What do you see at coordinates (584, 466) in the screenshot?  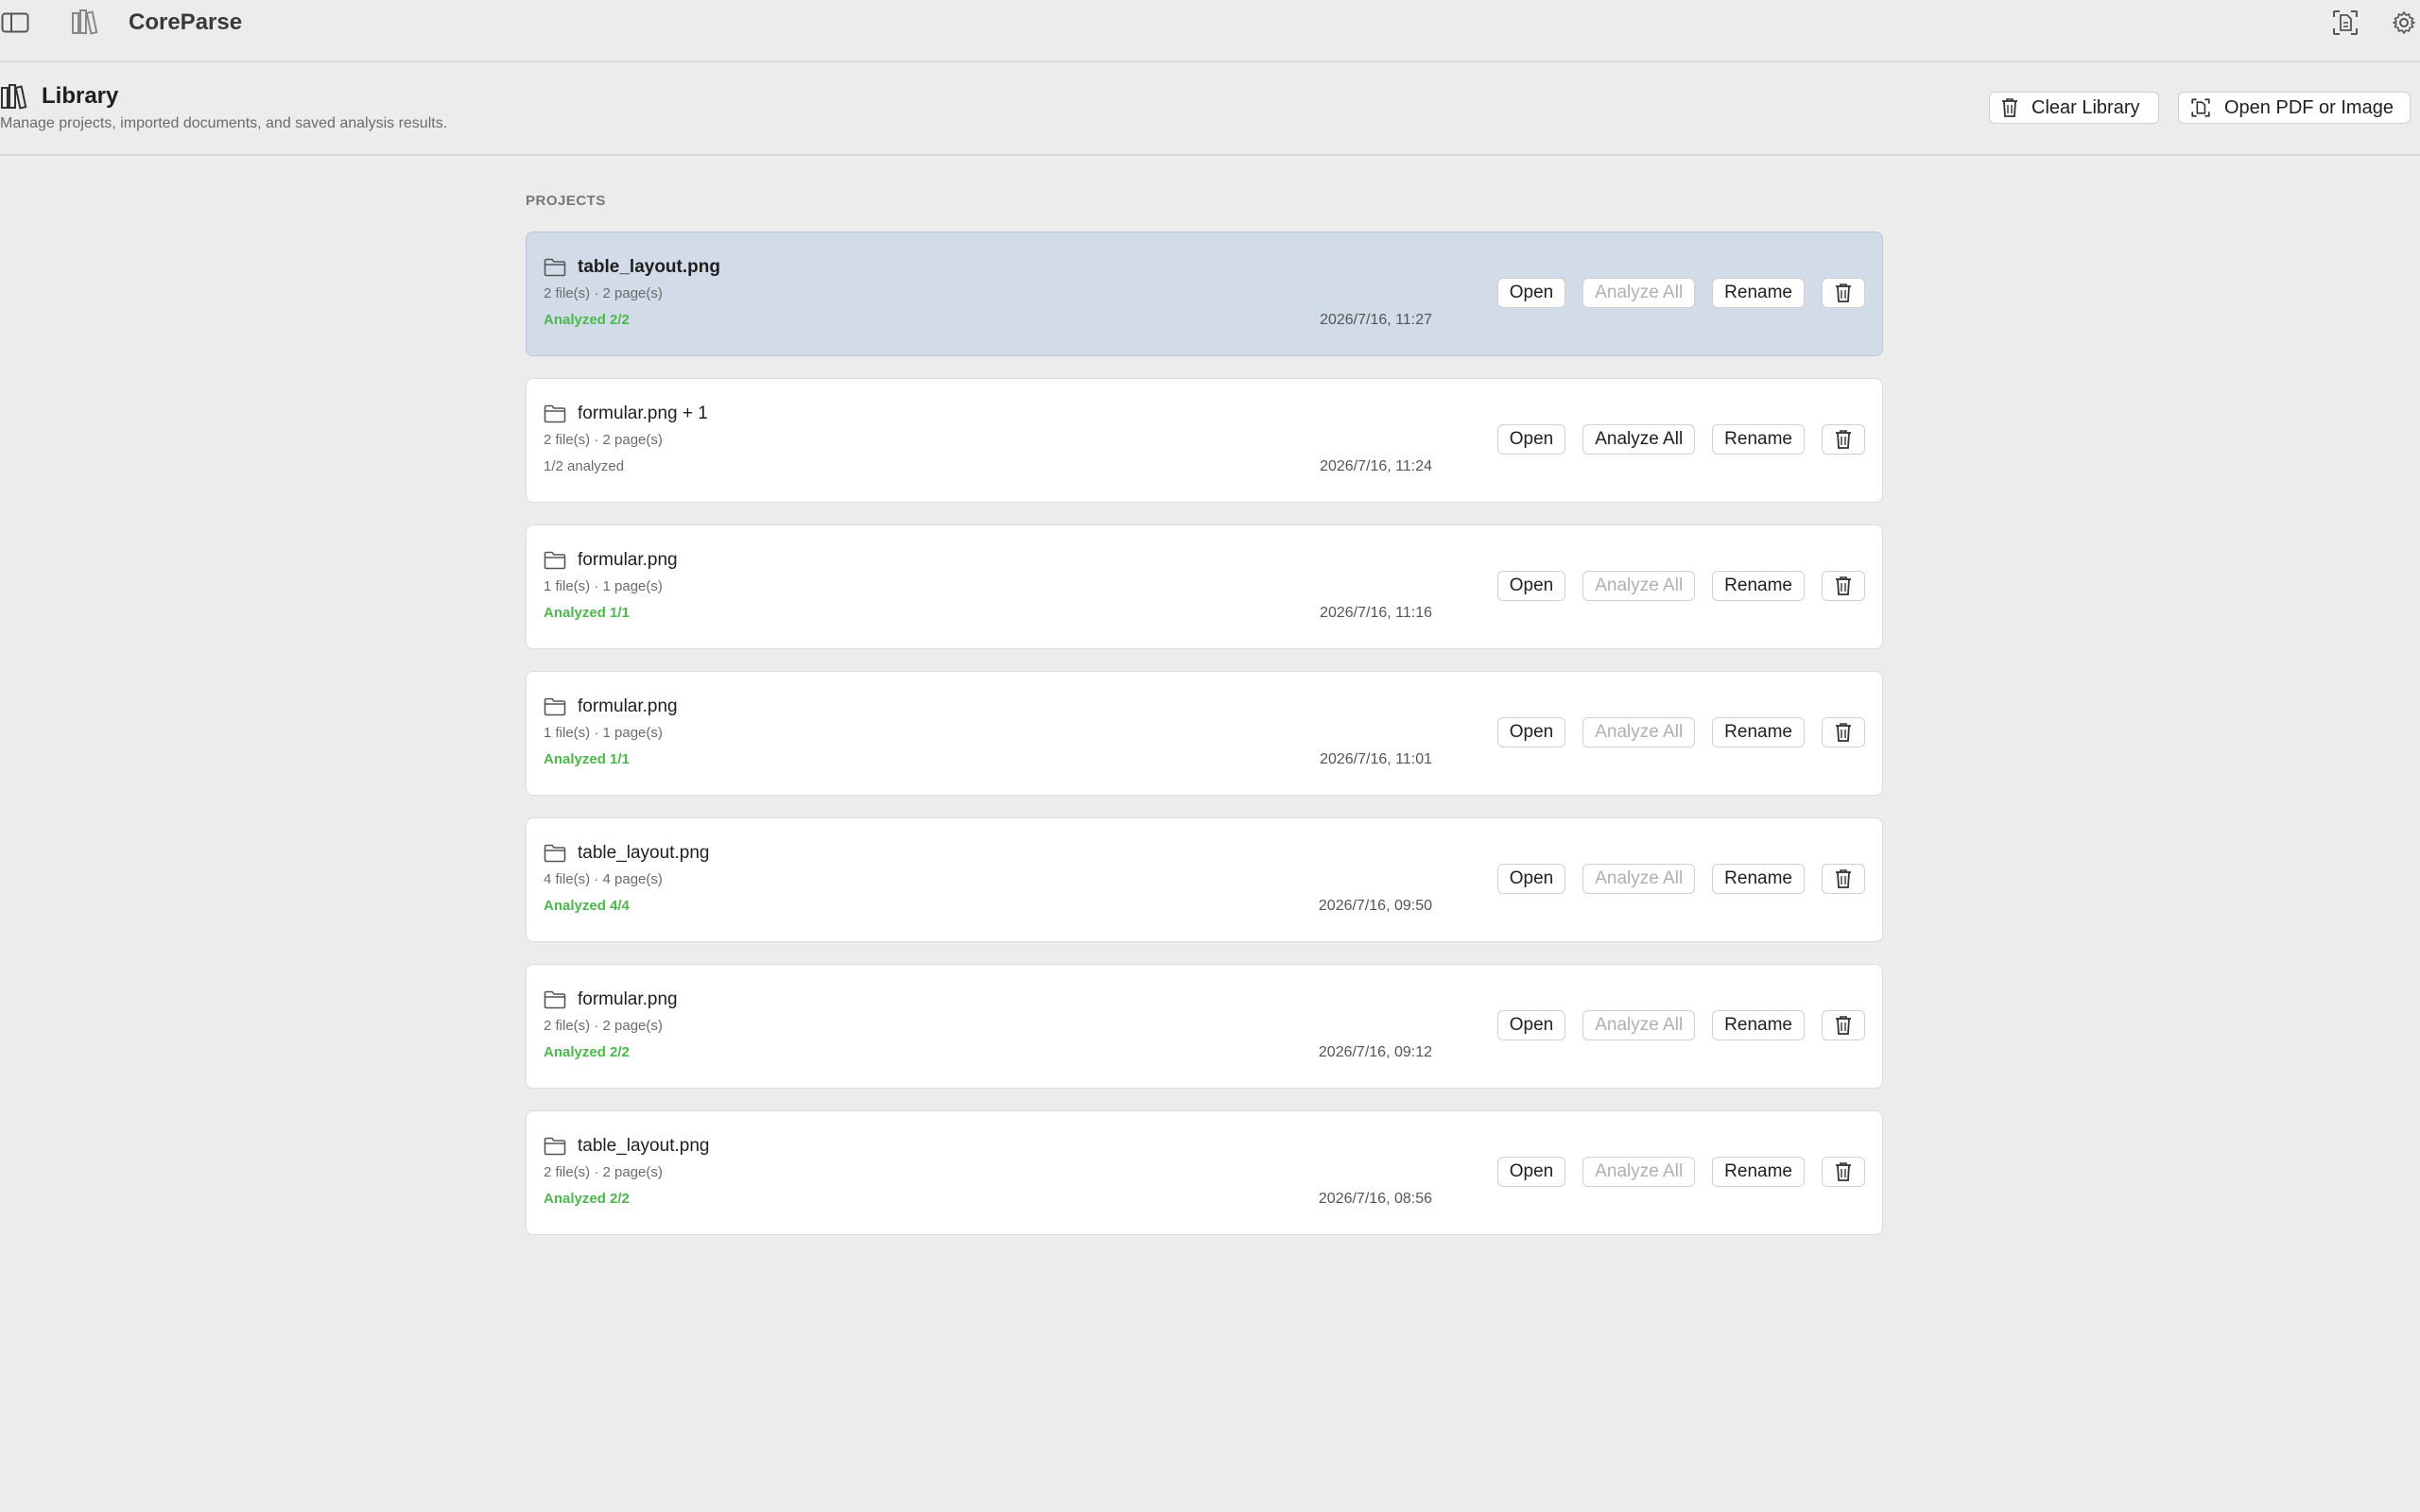 I see `project-status: 1/2 analyzed` at bounding box center [584, 466].